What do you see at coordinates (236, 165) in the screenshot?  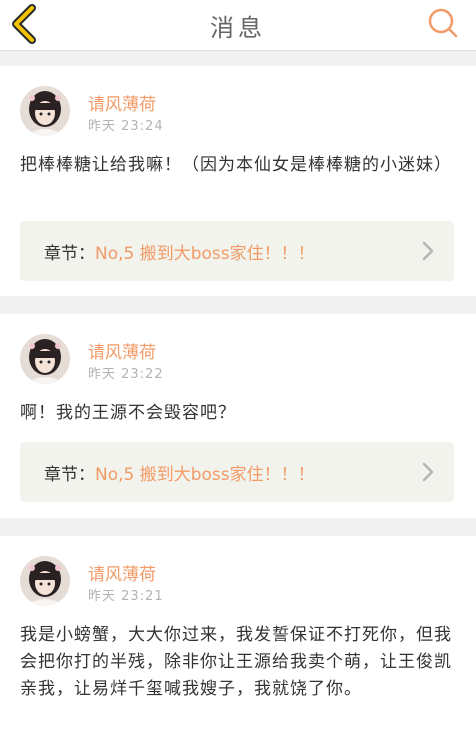 I see `message-content: 把棒棒糖让给我嘛！（因为本仙女是棒棒糖的小迷妹）` at bounding box center [236, 165].